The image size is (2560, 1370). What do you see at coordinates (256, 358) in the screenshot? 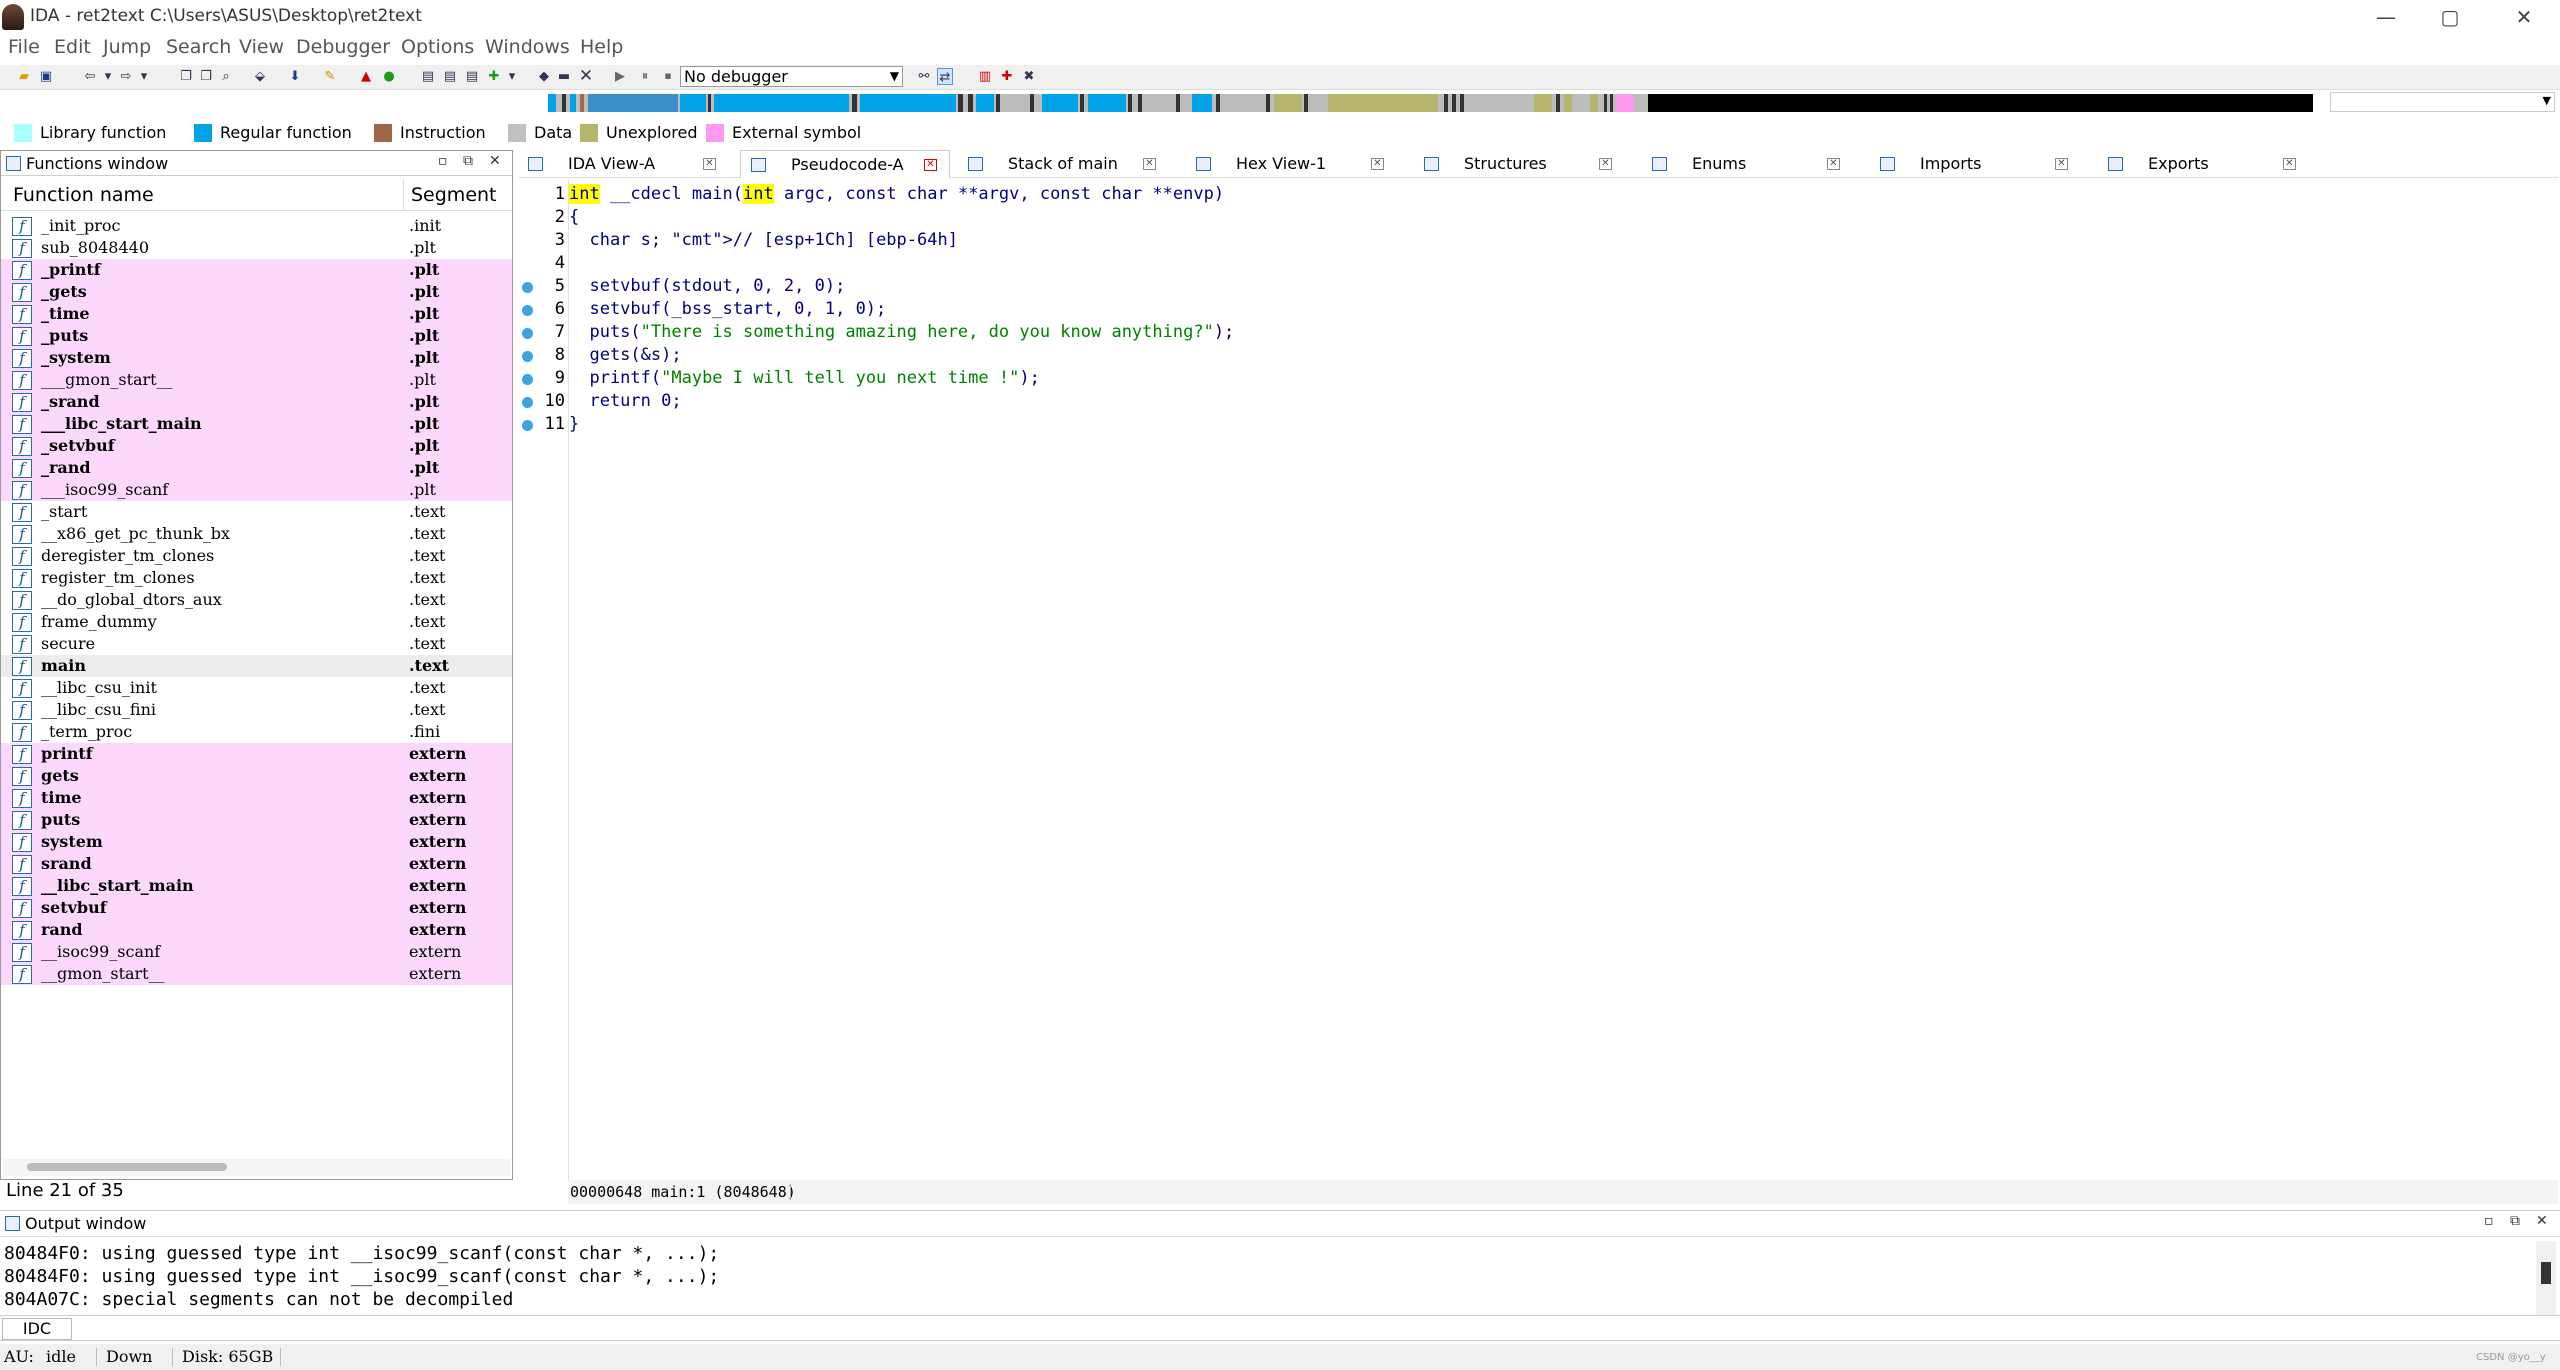
I see `function-row: f _system .plt` at bounding box center [256, 358].